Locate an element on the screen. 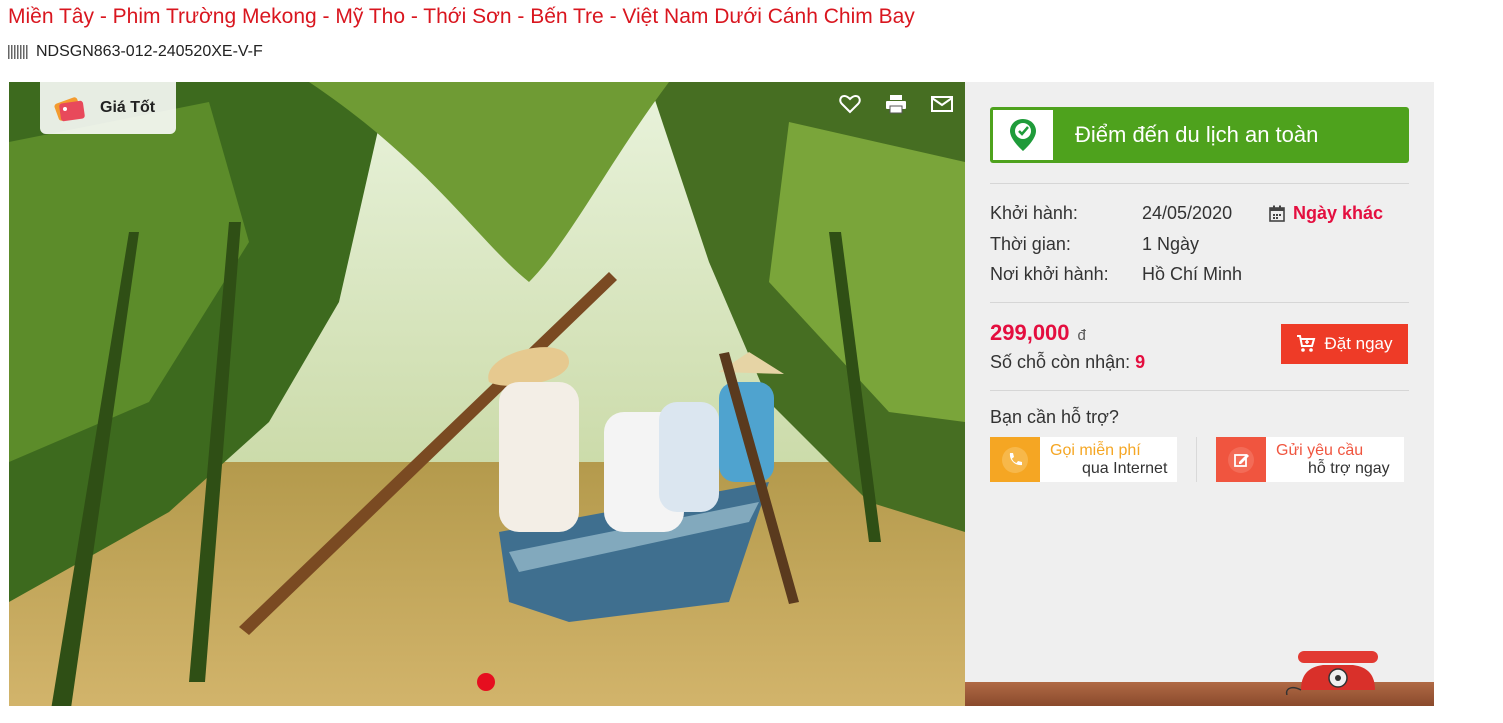  departure-row: Khởi hành: 24/05/2020 is located at coordinates (1111, 213).